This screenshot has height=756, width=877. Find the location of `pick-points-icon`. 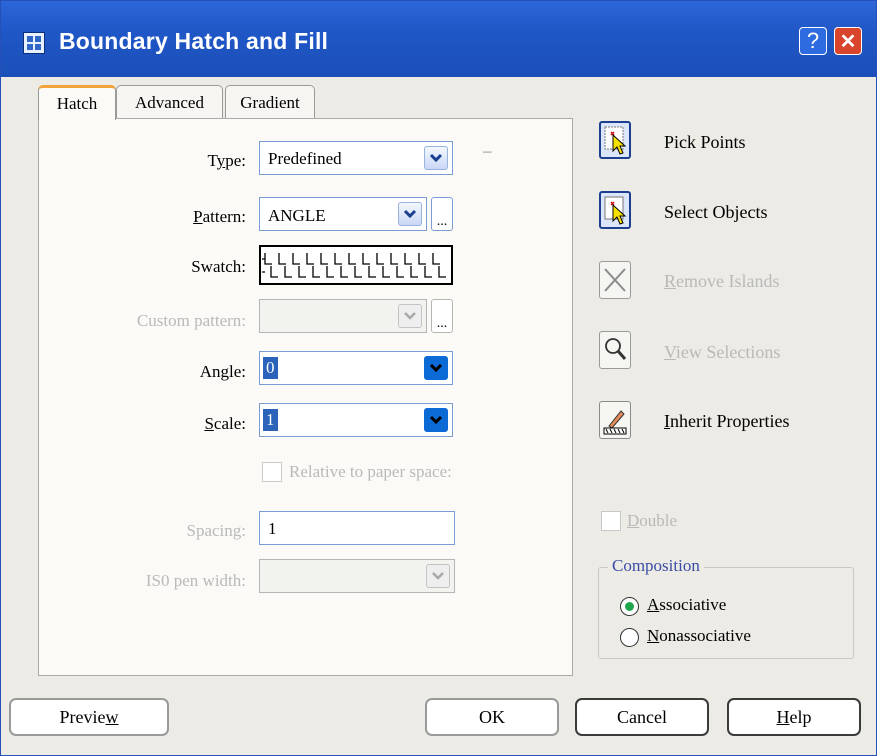

pick-points-icon is located at coordinates (615, 140).